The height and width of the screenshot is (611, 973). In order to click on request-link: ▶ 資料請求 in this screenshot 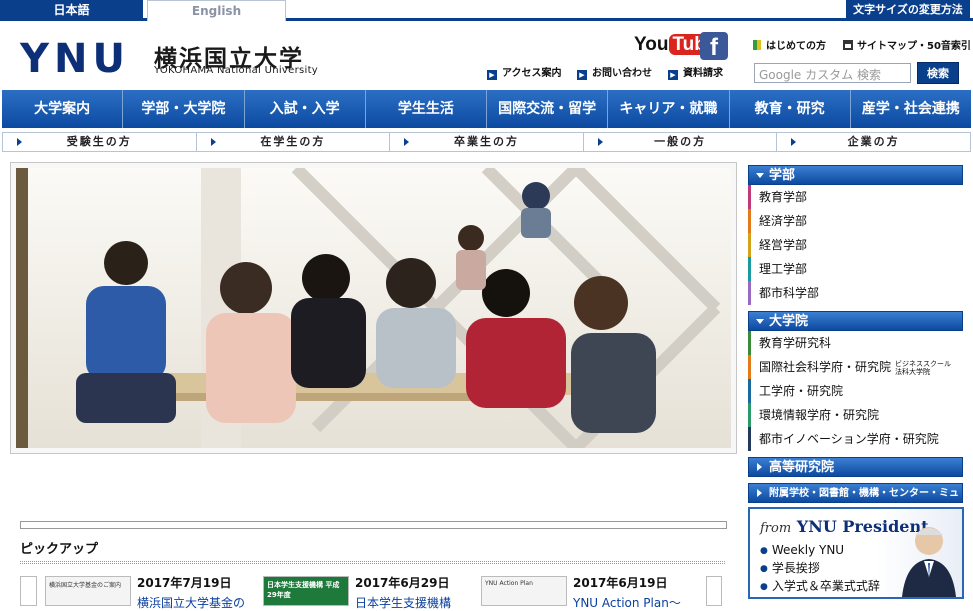, I will do `click(695, 72)`.